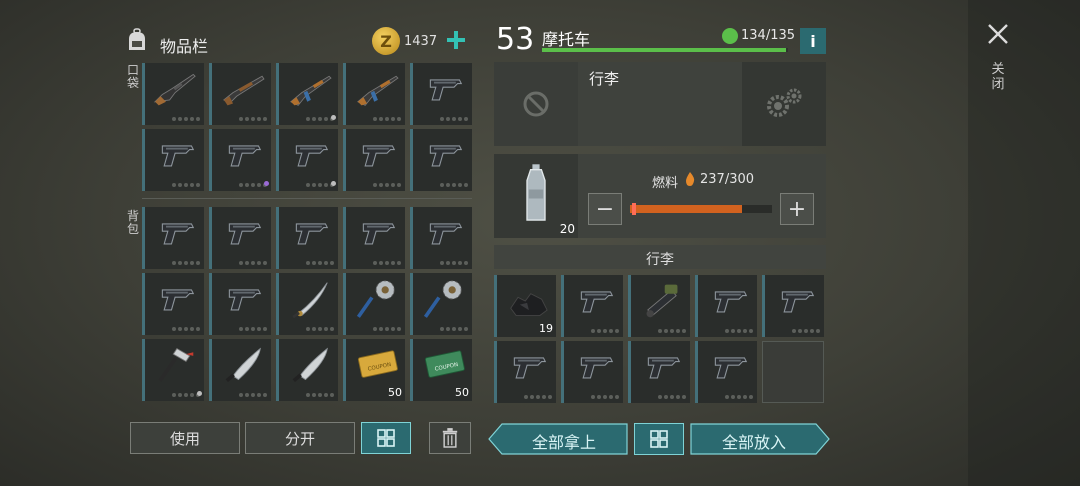  I want to click on storage-slot: 19, so click(525, 306).